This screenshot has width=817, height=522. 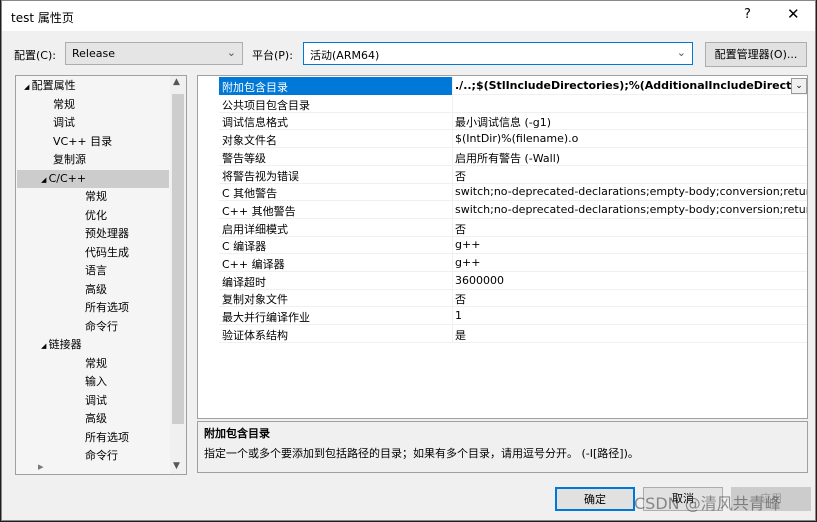 What do you see at coordinates (747, 14) in the screenshot?
I see `help-button: ?` at bounding box center [747, 14].